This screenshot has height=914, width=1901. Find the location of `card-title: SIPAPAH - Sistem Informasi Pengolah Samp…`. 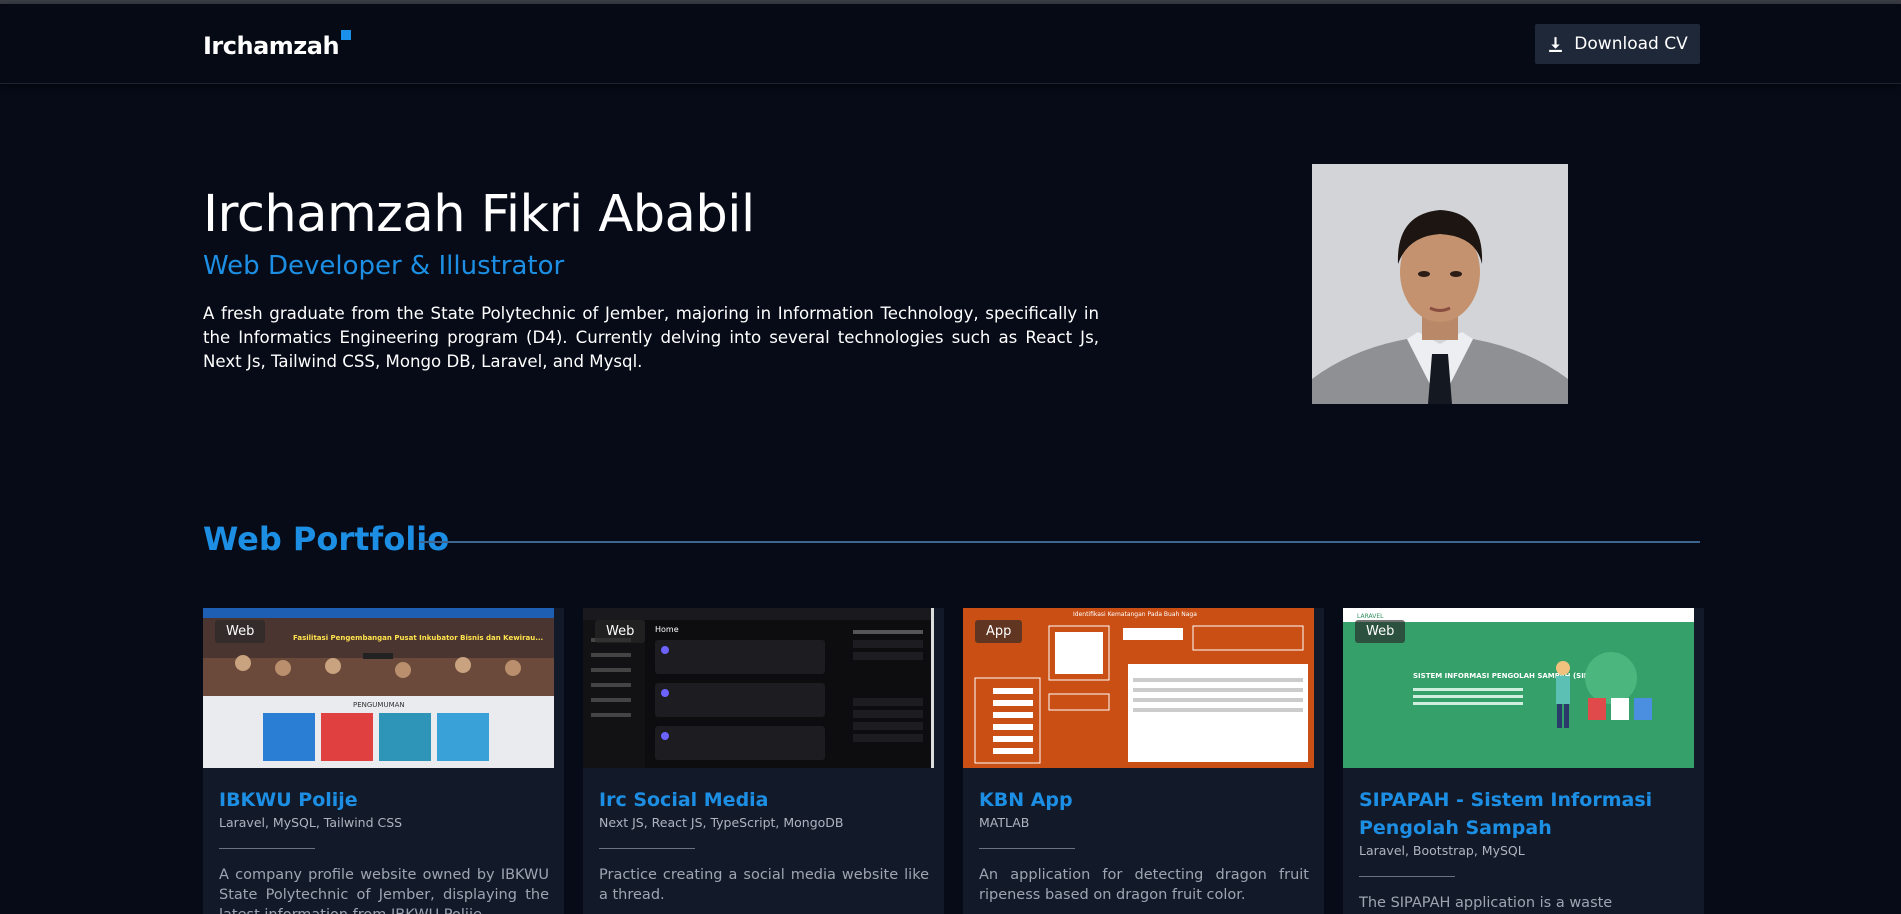

card-title: SIPAPAH - Sistem Informasi Pengolah Samp… is located at coordinates (1524, 814).